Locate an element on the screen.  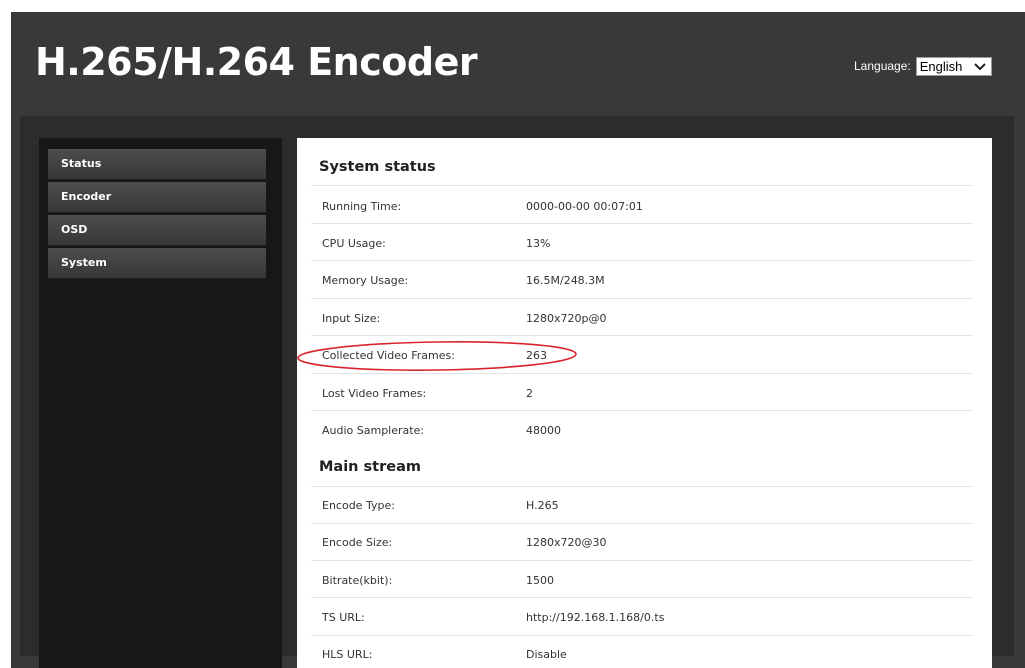
sidebar-item-osd: OSD is located at coordinates (157, 230).